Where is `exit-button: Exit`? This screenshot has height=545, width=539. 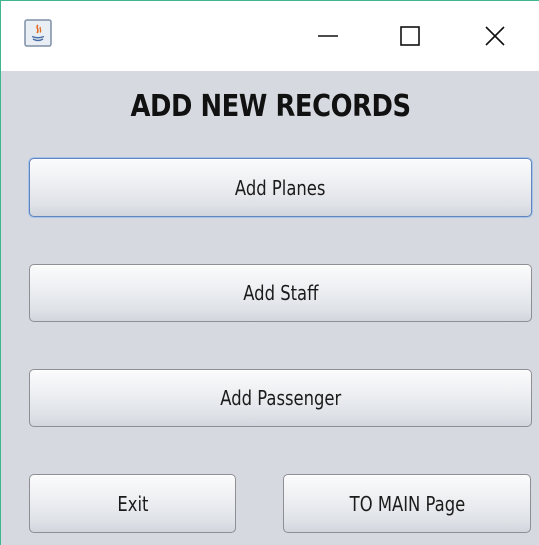 exit-button: Exit is located at coordinates (132, 503).